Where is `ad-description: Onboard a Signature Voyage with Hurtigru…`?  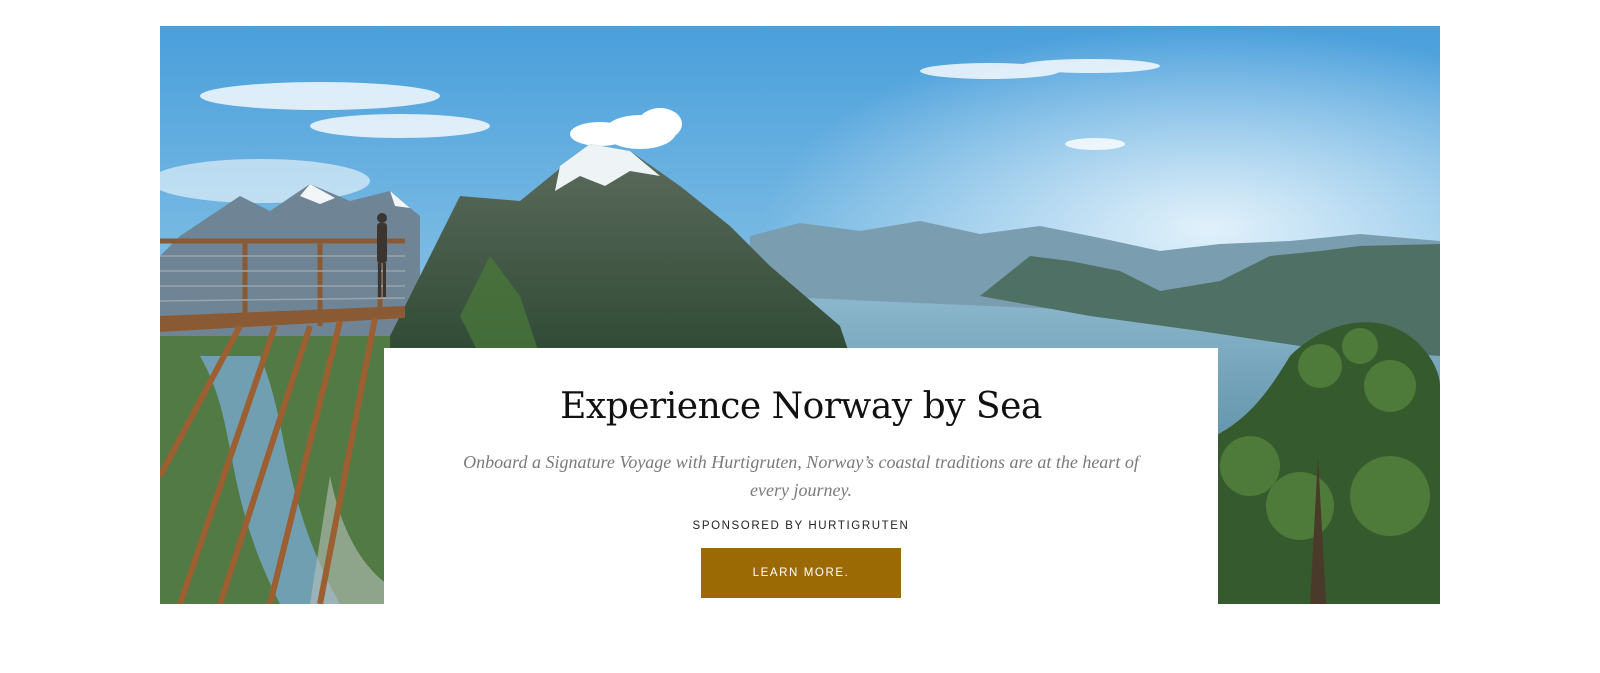 ad-description: Onboard a Signature Voyage with Hurtigru… is located at coordinates (801, 476).